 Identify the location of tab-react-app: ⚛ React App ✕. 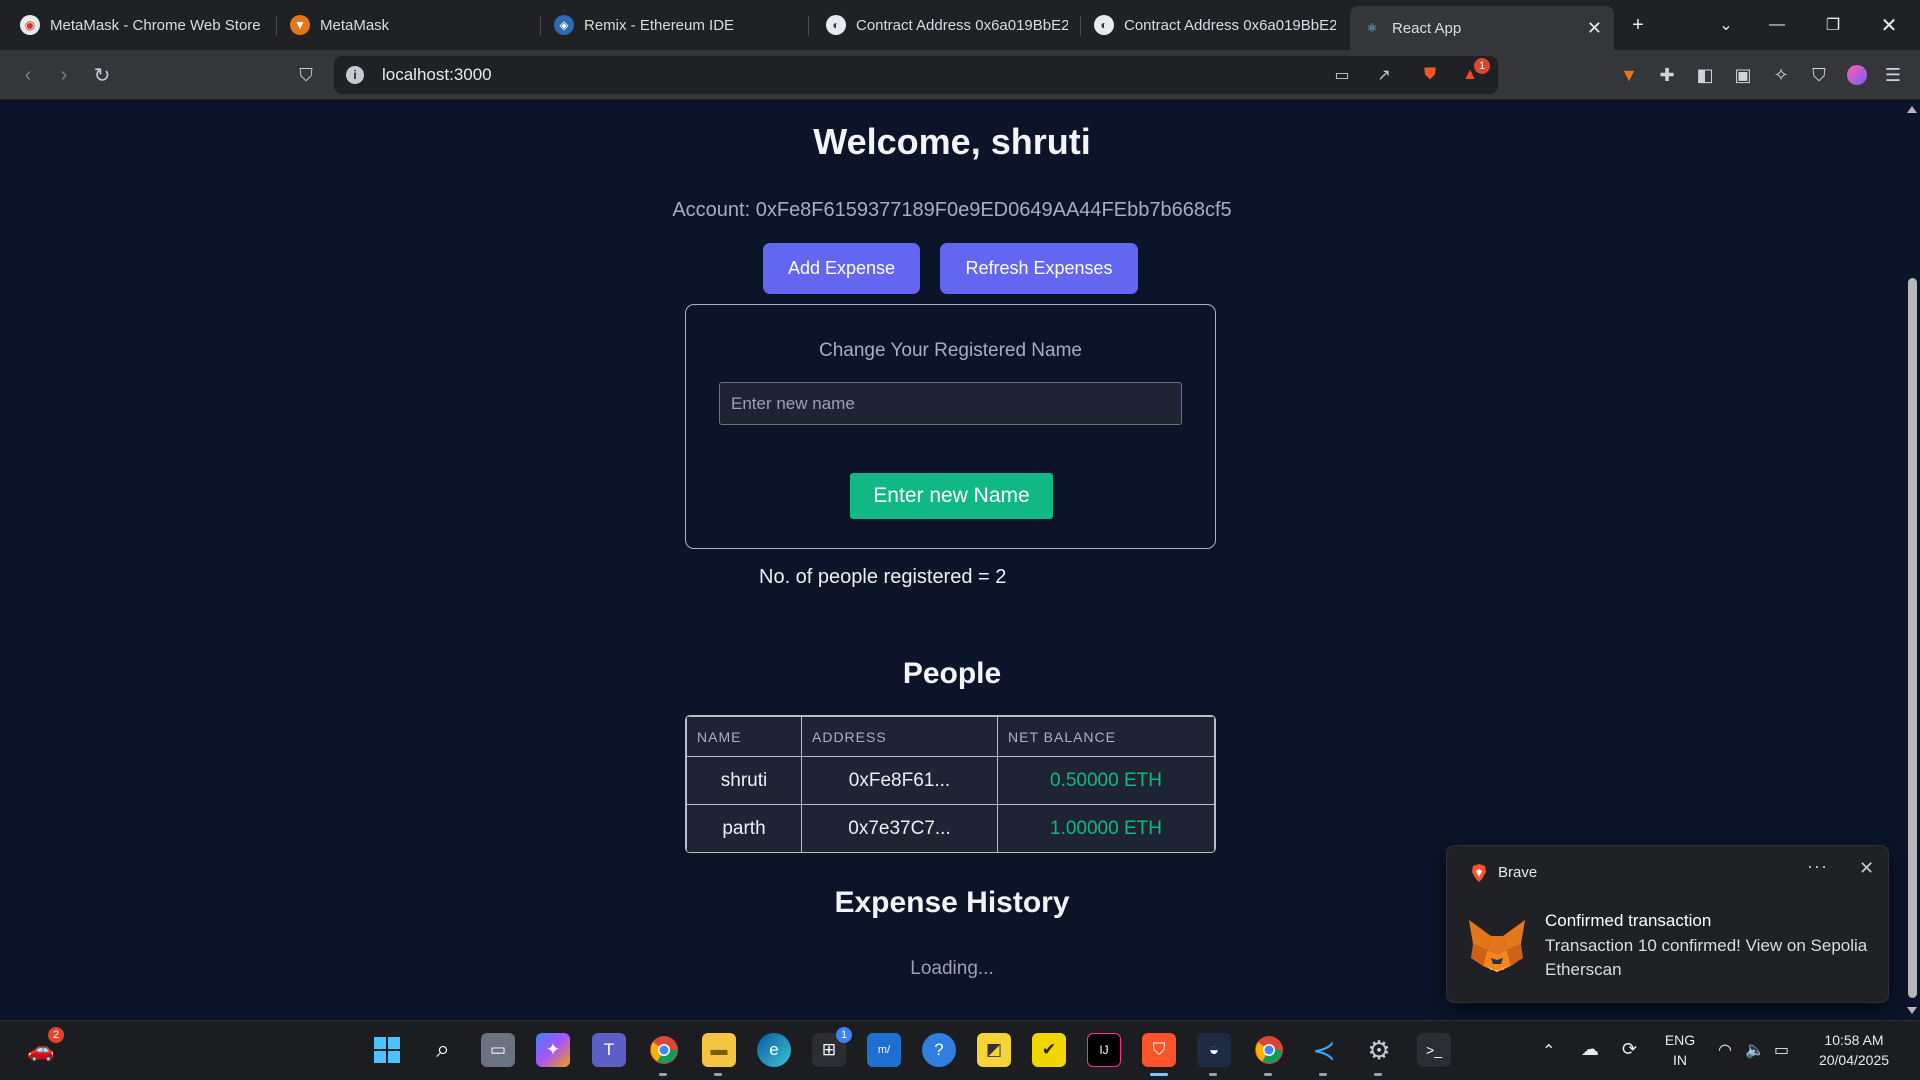
(1482, 28).